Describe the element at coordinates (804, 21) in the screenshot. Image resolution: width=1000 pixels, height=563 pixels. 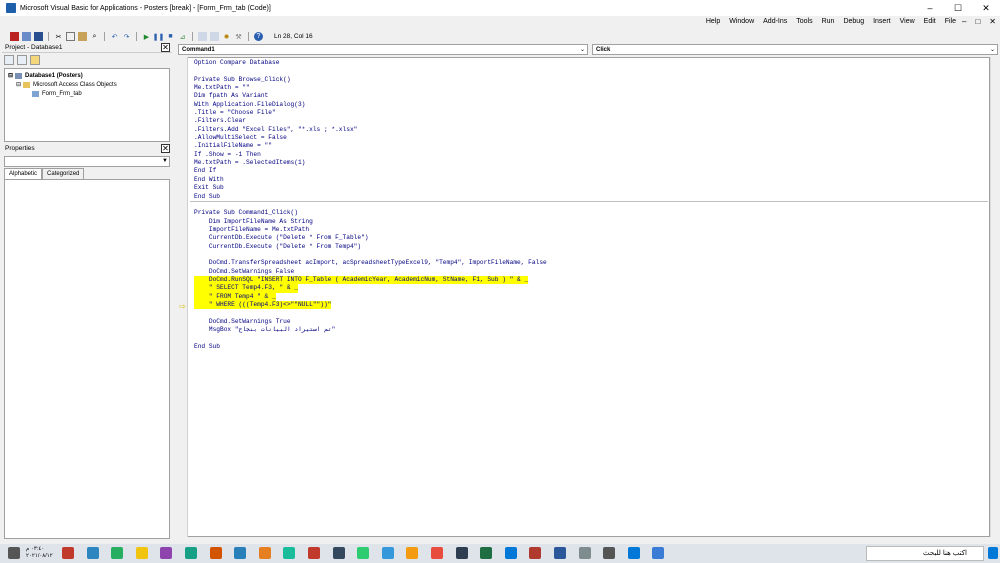
I see `menu-tools: Tools` at that location.